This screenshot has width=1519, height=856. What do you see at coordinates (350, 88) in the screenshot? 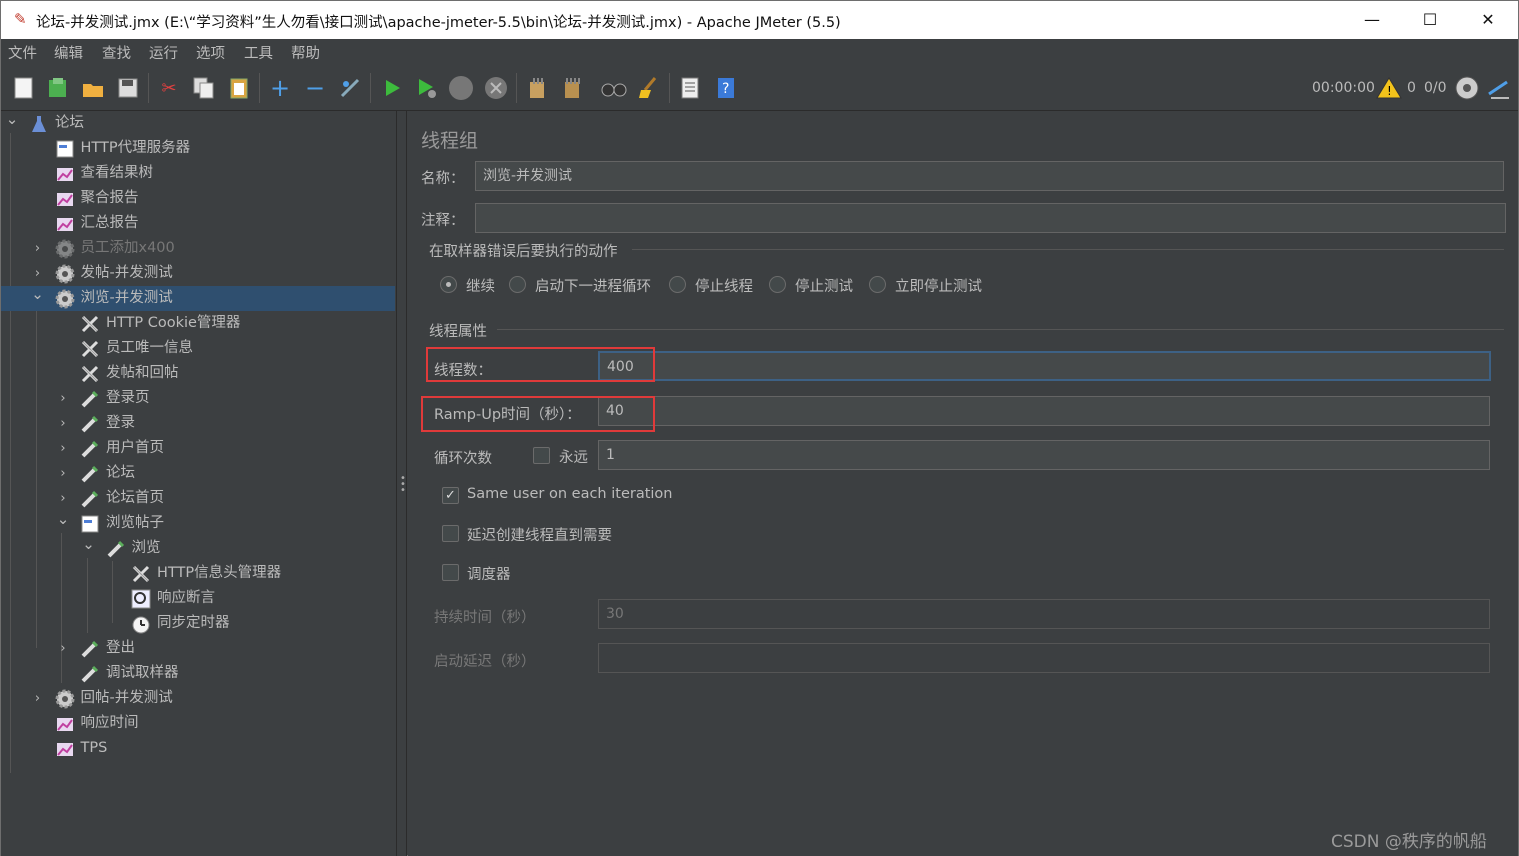
I see `toggle-icon` at bounding box center [350, 88].